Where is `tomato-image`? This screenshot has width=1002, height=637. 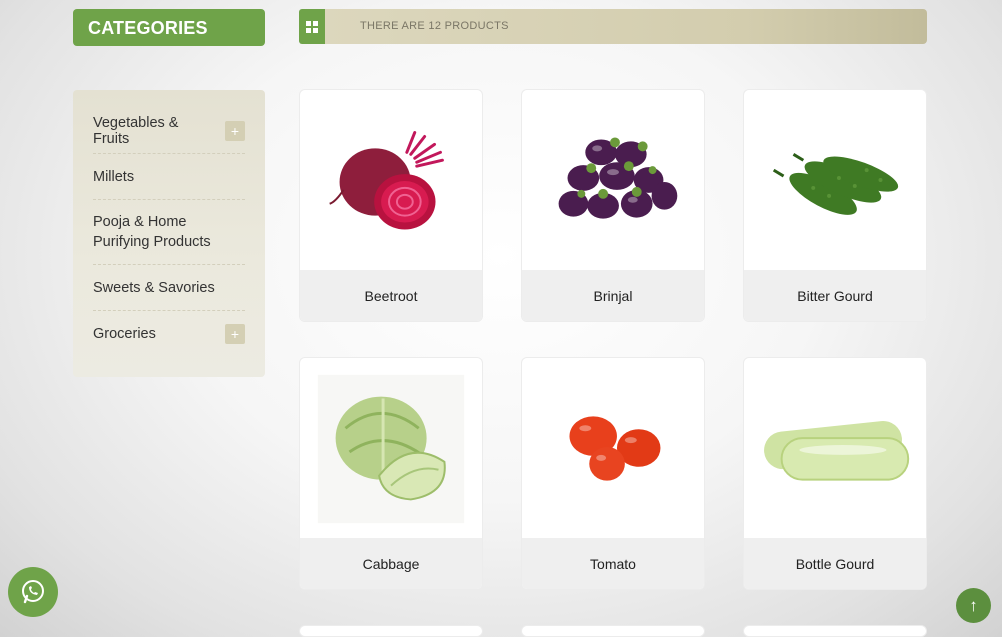
tomato-image is located at coordinates (613, 449).